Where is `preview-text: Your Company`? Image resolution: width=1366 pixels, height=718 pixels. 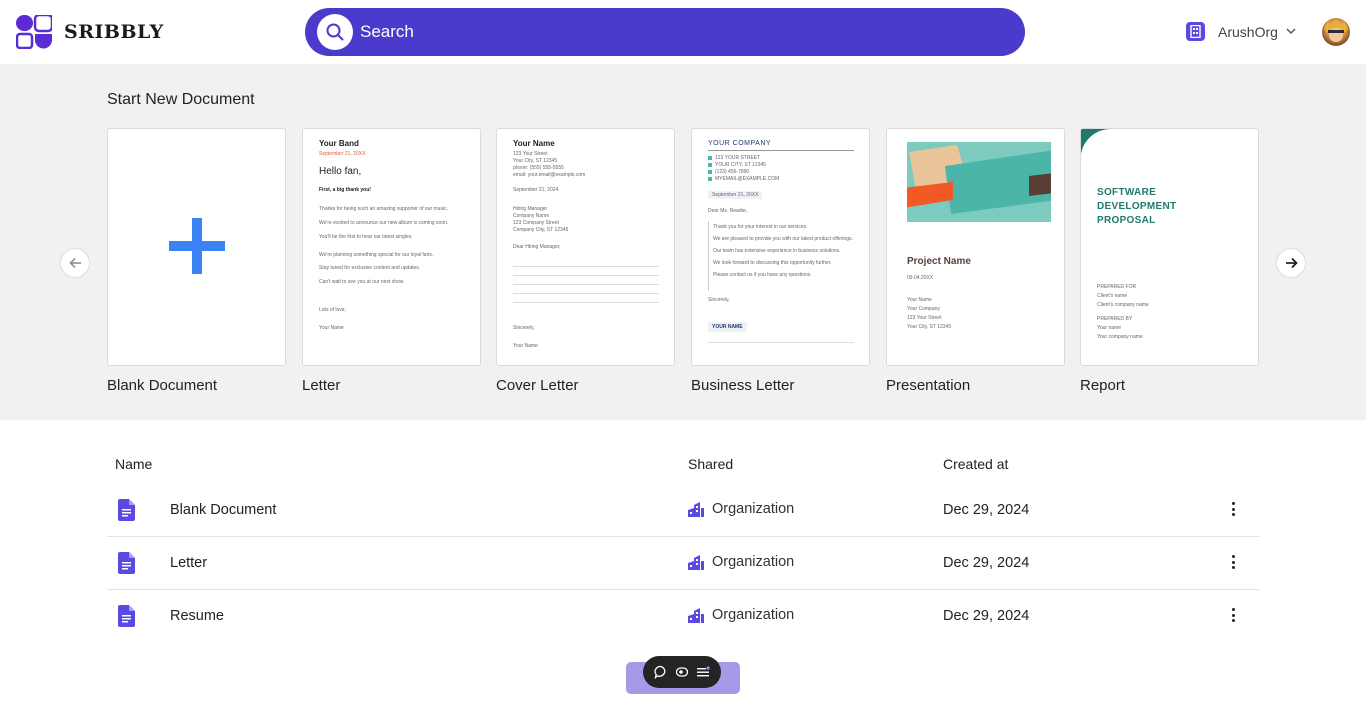 preview-text: Your Company is located at coordinates (923, 309).